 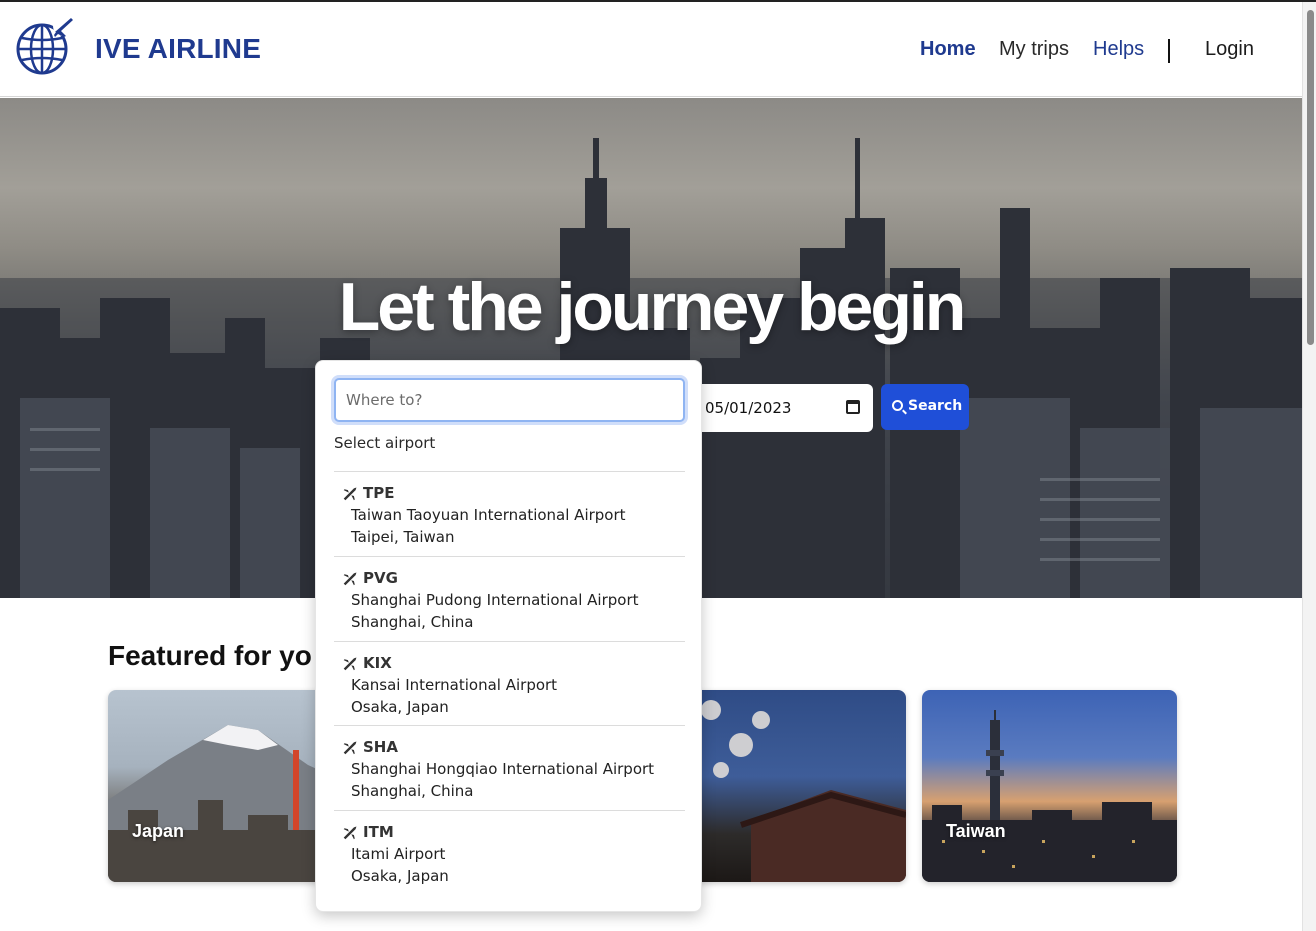 I want to click on airport-name: Itami Airport, so click(x=398, y=854).